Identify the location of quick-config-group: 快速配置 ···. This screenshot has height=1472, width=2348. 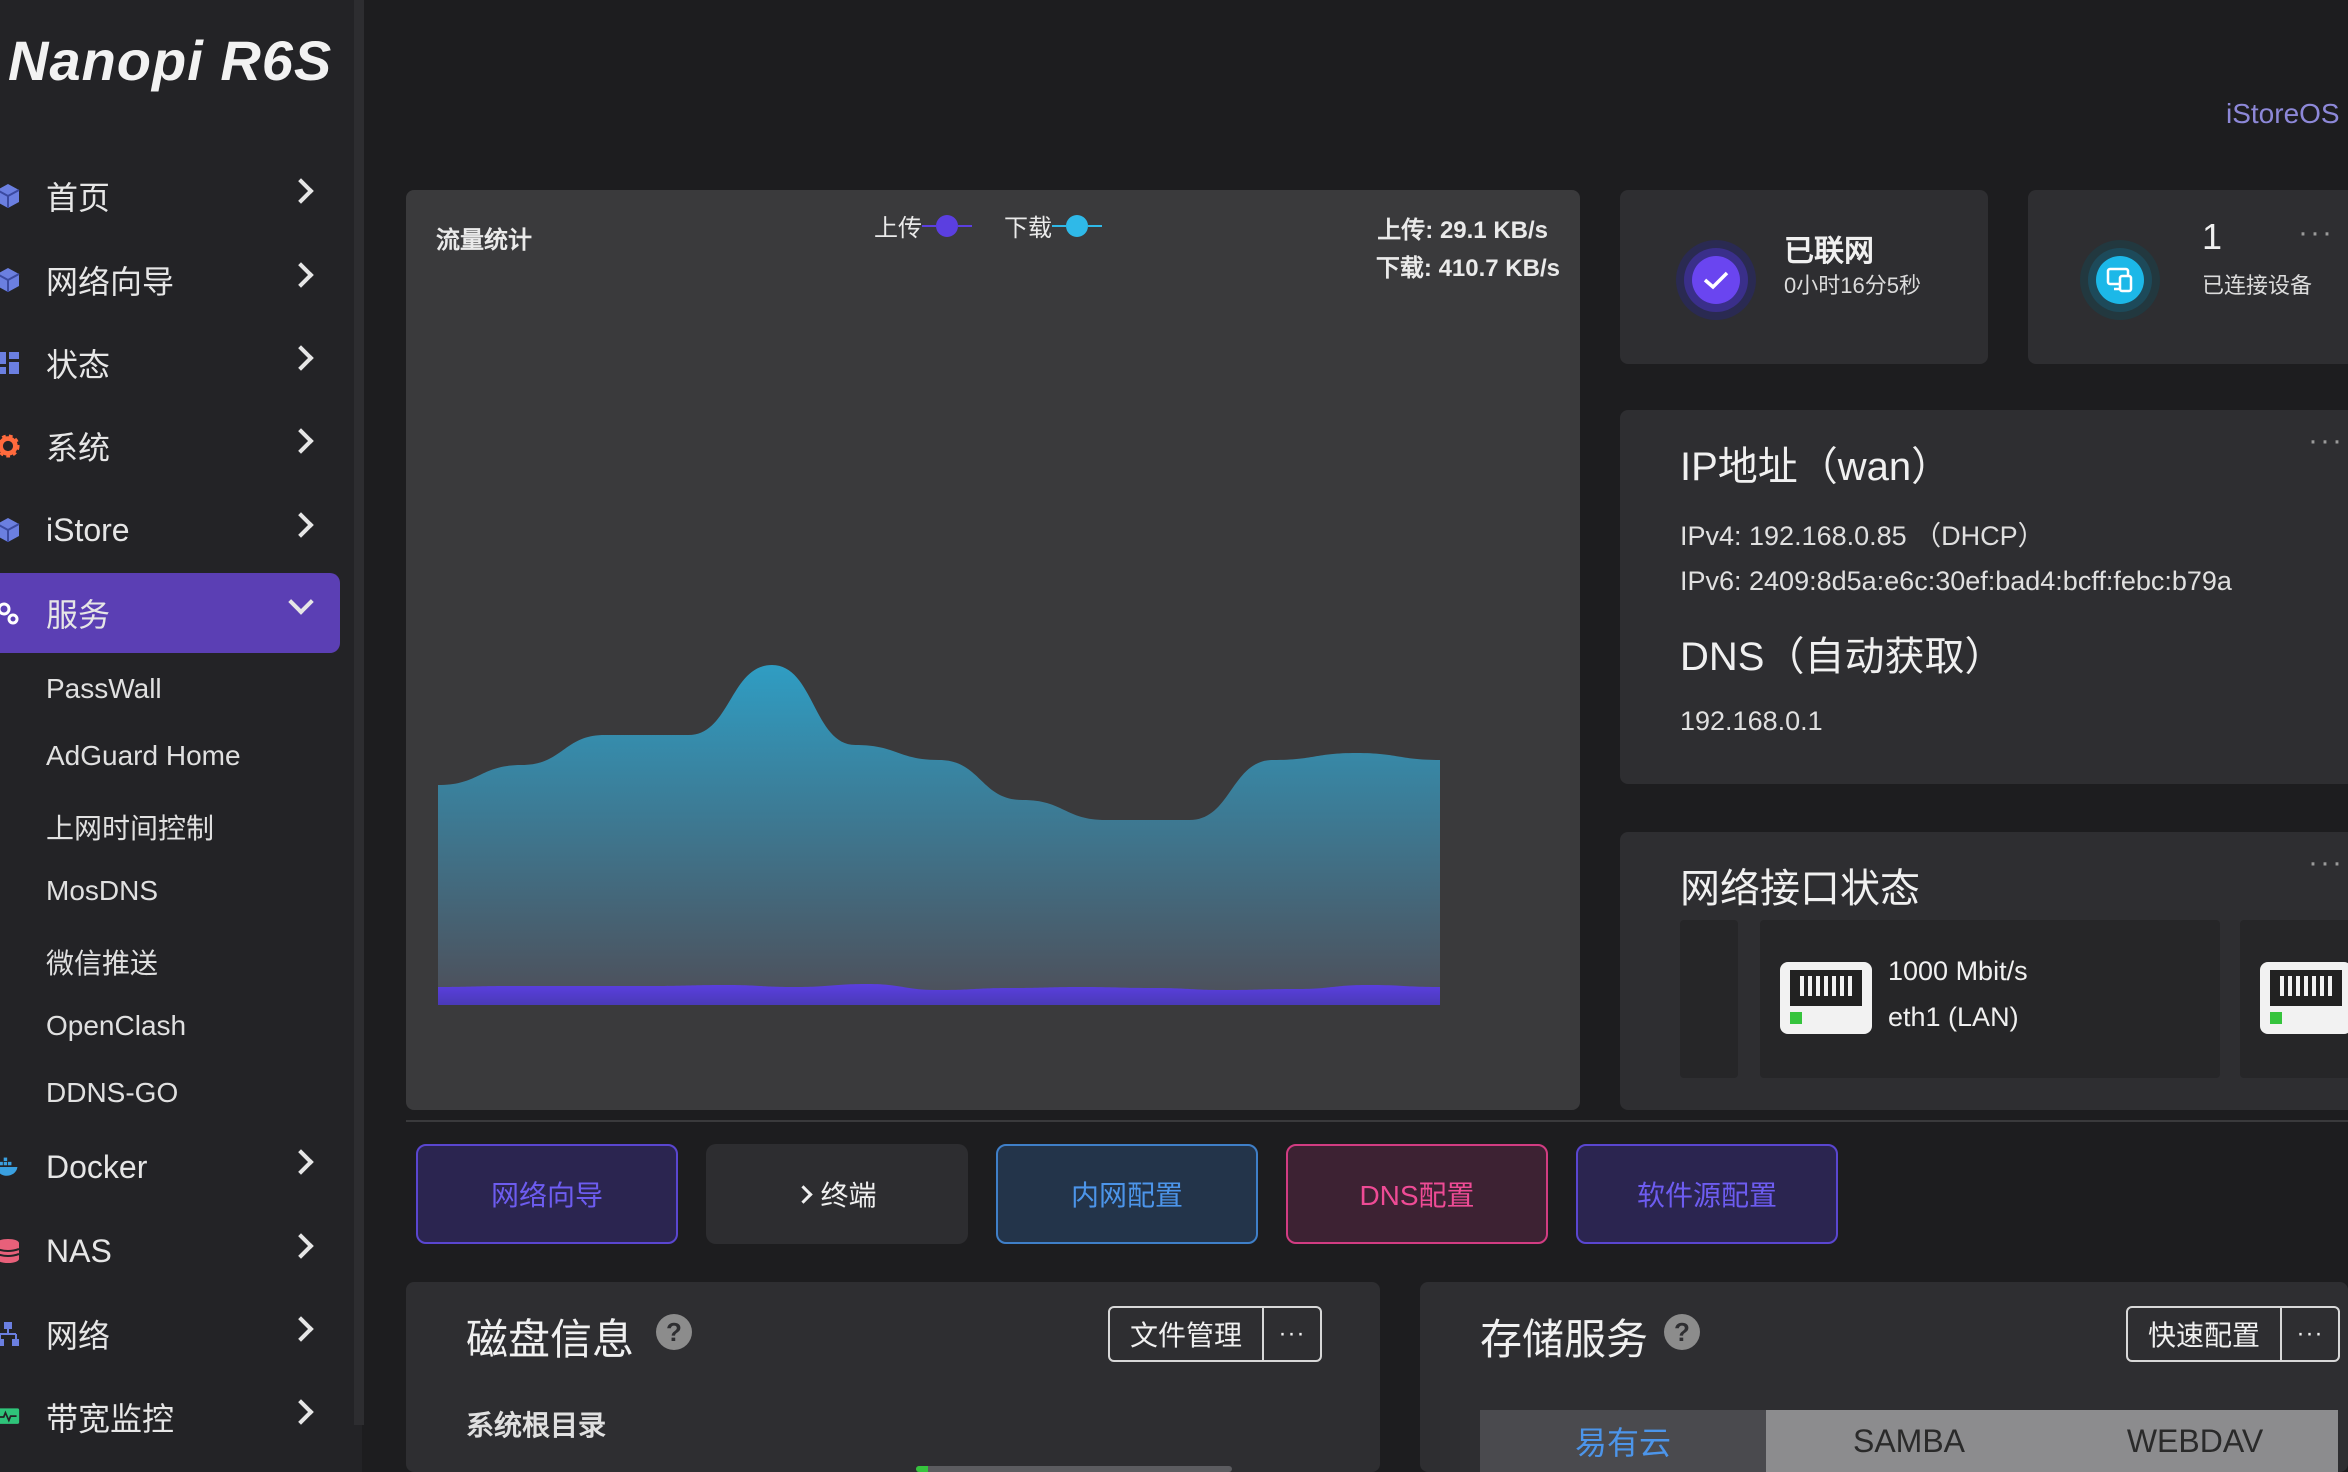
(2233, 1334).